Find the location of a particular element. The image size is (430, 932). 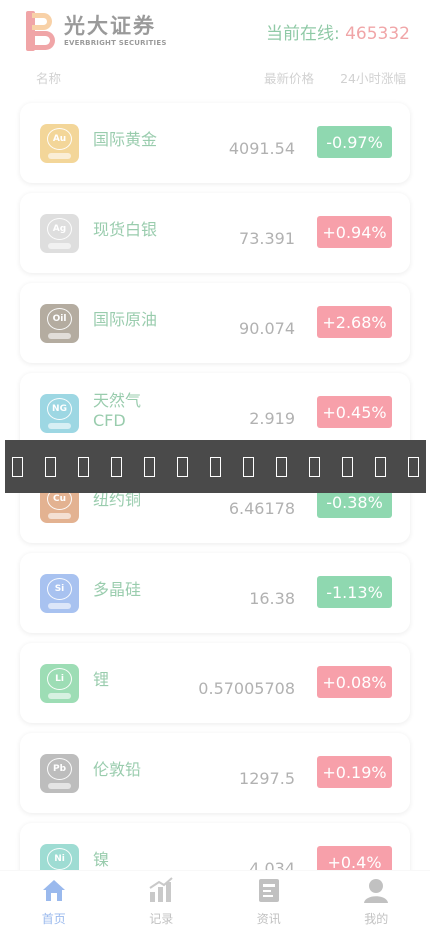

commodity-price: 2.919 is located at coordinates (272, 418).